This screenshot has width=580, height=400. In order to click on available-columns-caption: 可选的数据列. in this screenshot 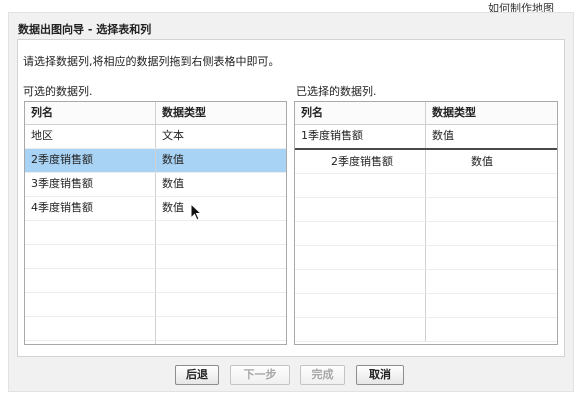, I will do `click(58, 91)`.